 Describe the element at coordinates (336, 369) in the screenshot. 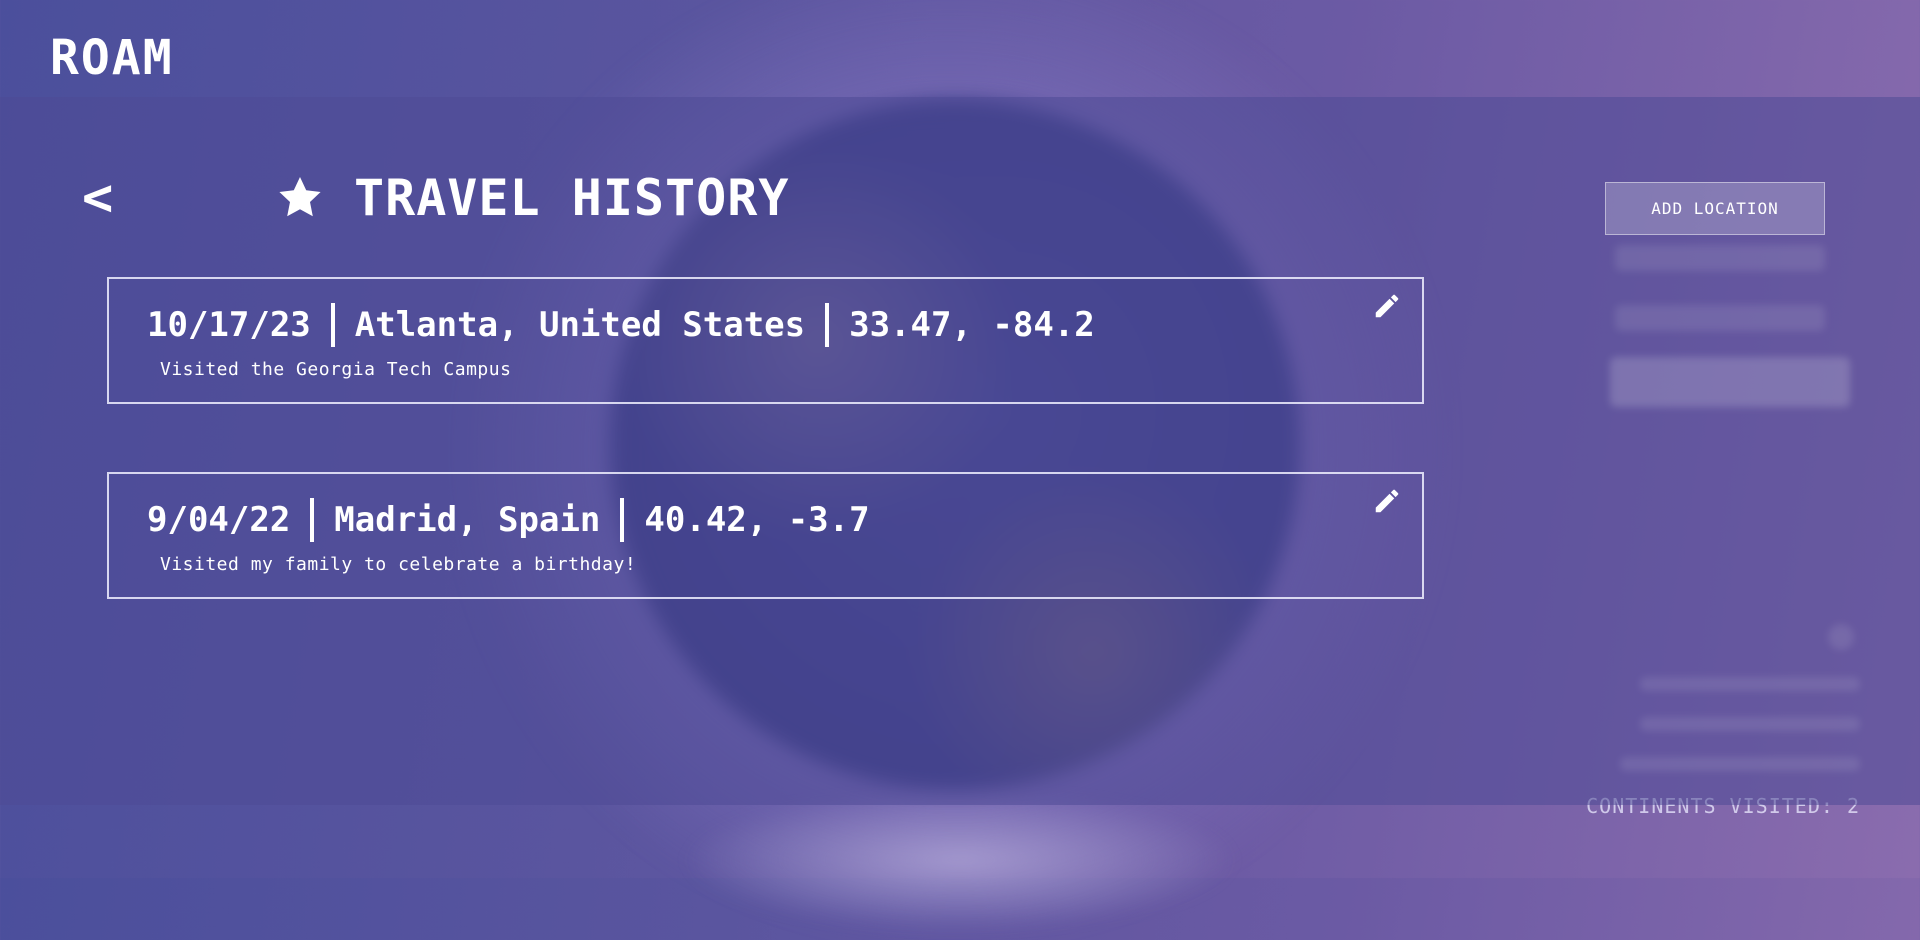

I see `entry-description: Visited the Georgia Tech Campus` at that location.